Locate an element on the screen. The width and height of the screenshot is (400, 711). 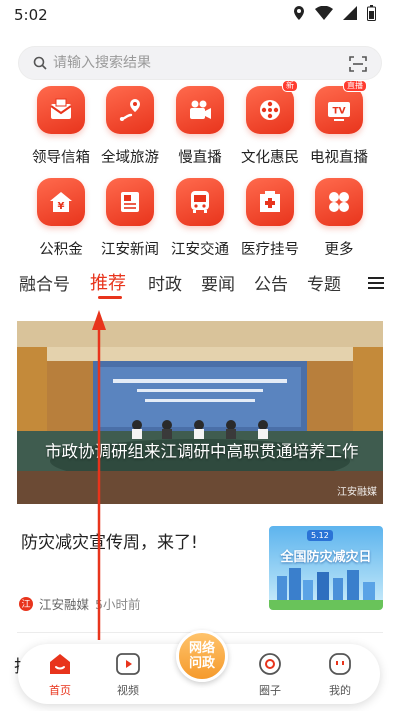
service-slow-live: 慢直播 is located at coordinates (200, 126).